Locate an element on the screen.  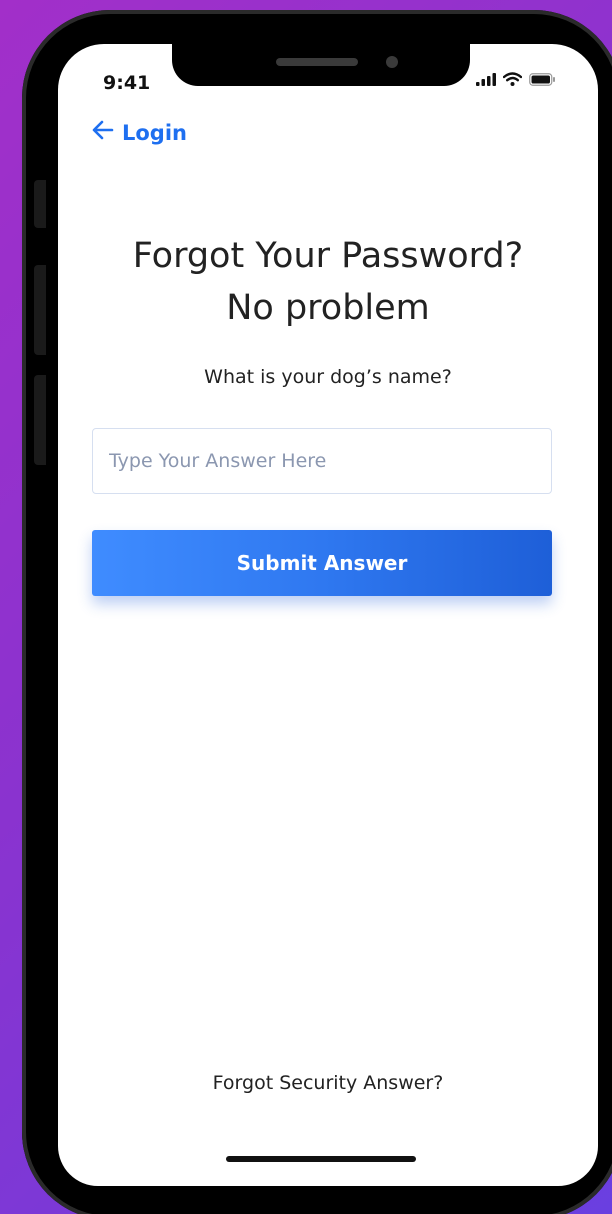
battery-icon is located at coordinates (542, 79).